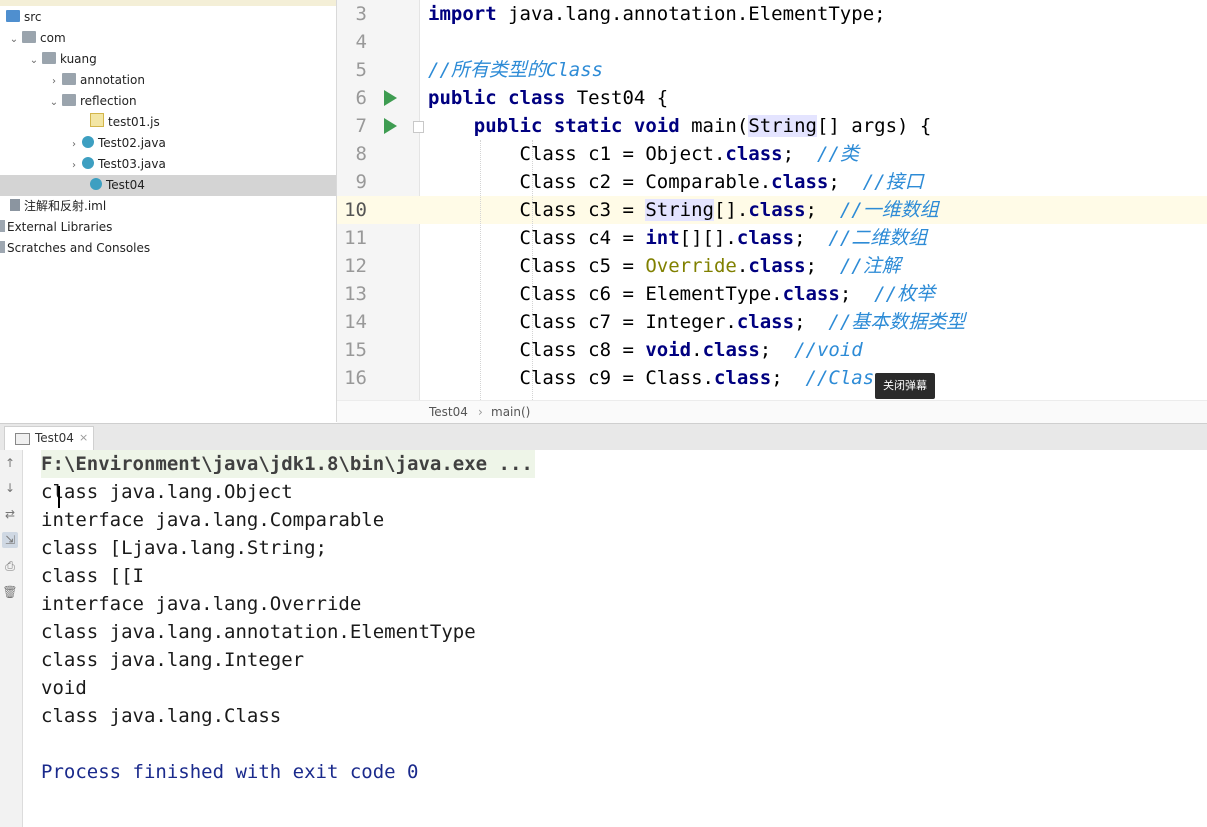 This screenshot has width=1207, height=827. I want to click on breadcrumb: Test04 › main(), so click(772, 411).